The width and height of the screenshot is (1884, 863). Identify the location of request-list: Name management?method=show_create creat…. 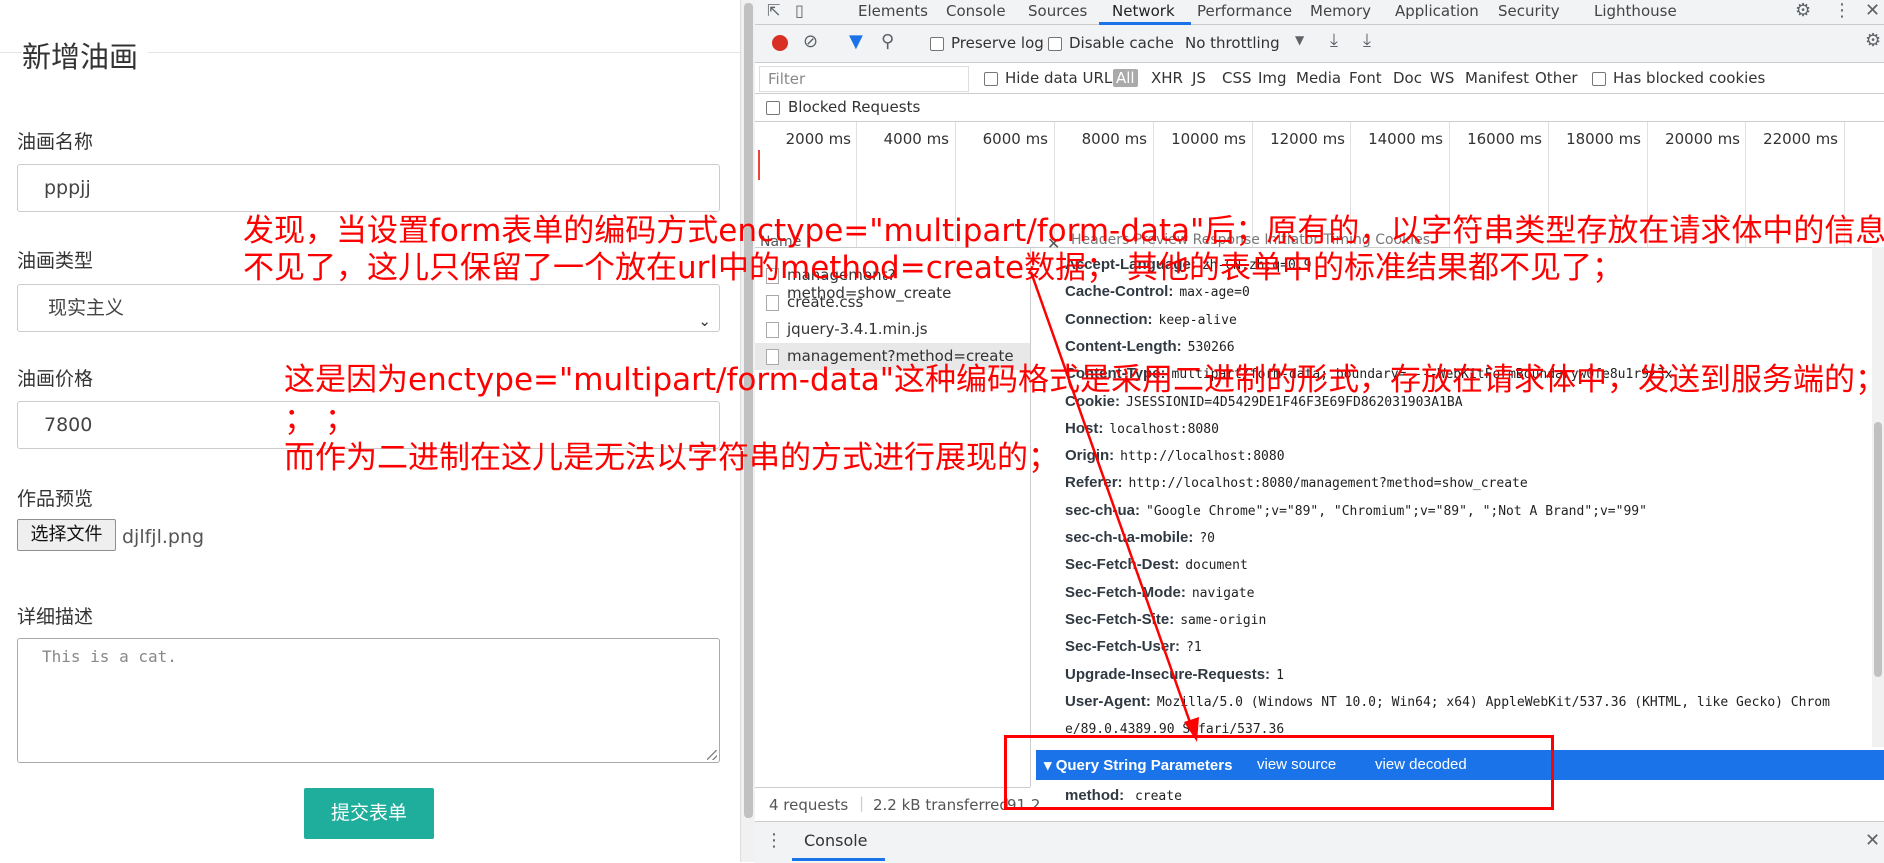
(893, 510).